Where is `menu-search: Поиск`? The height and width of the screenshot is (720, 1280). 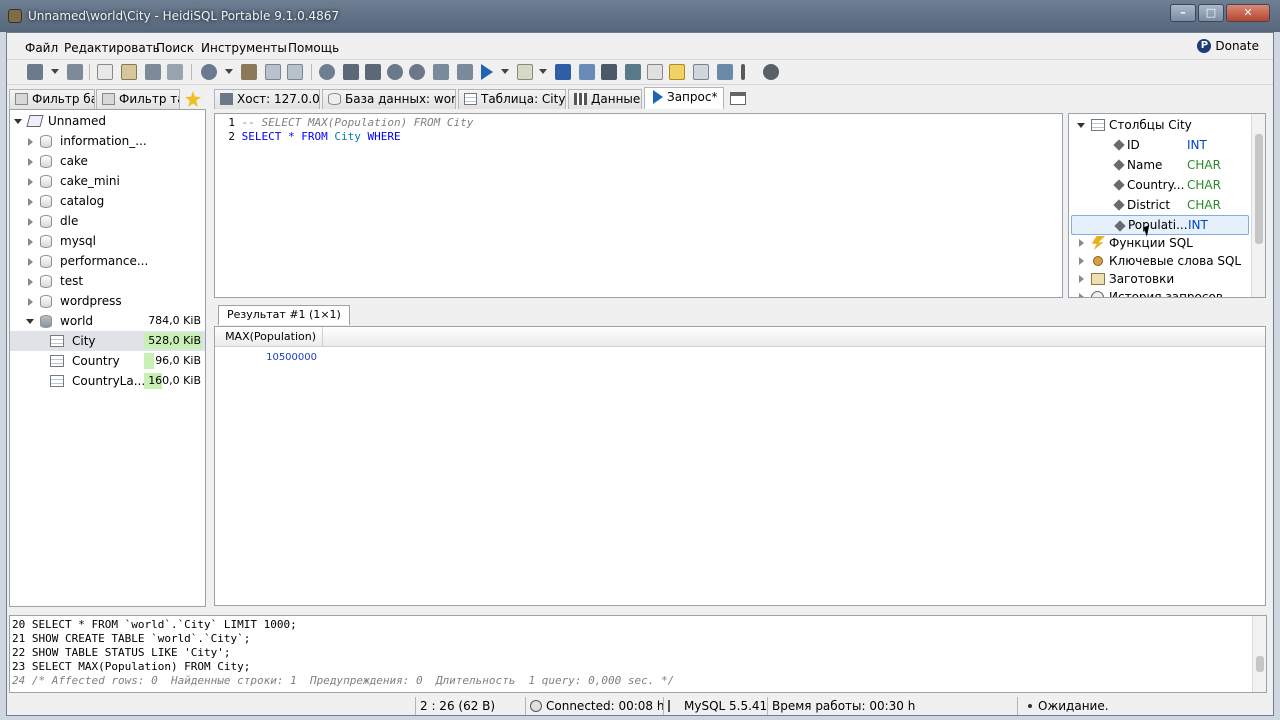
menu-search: Поиск is located at coordinates (175, 48).